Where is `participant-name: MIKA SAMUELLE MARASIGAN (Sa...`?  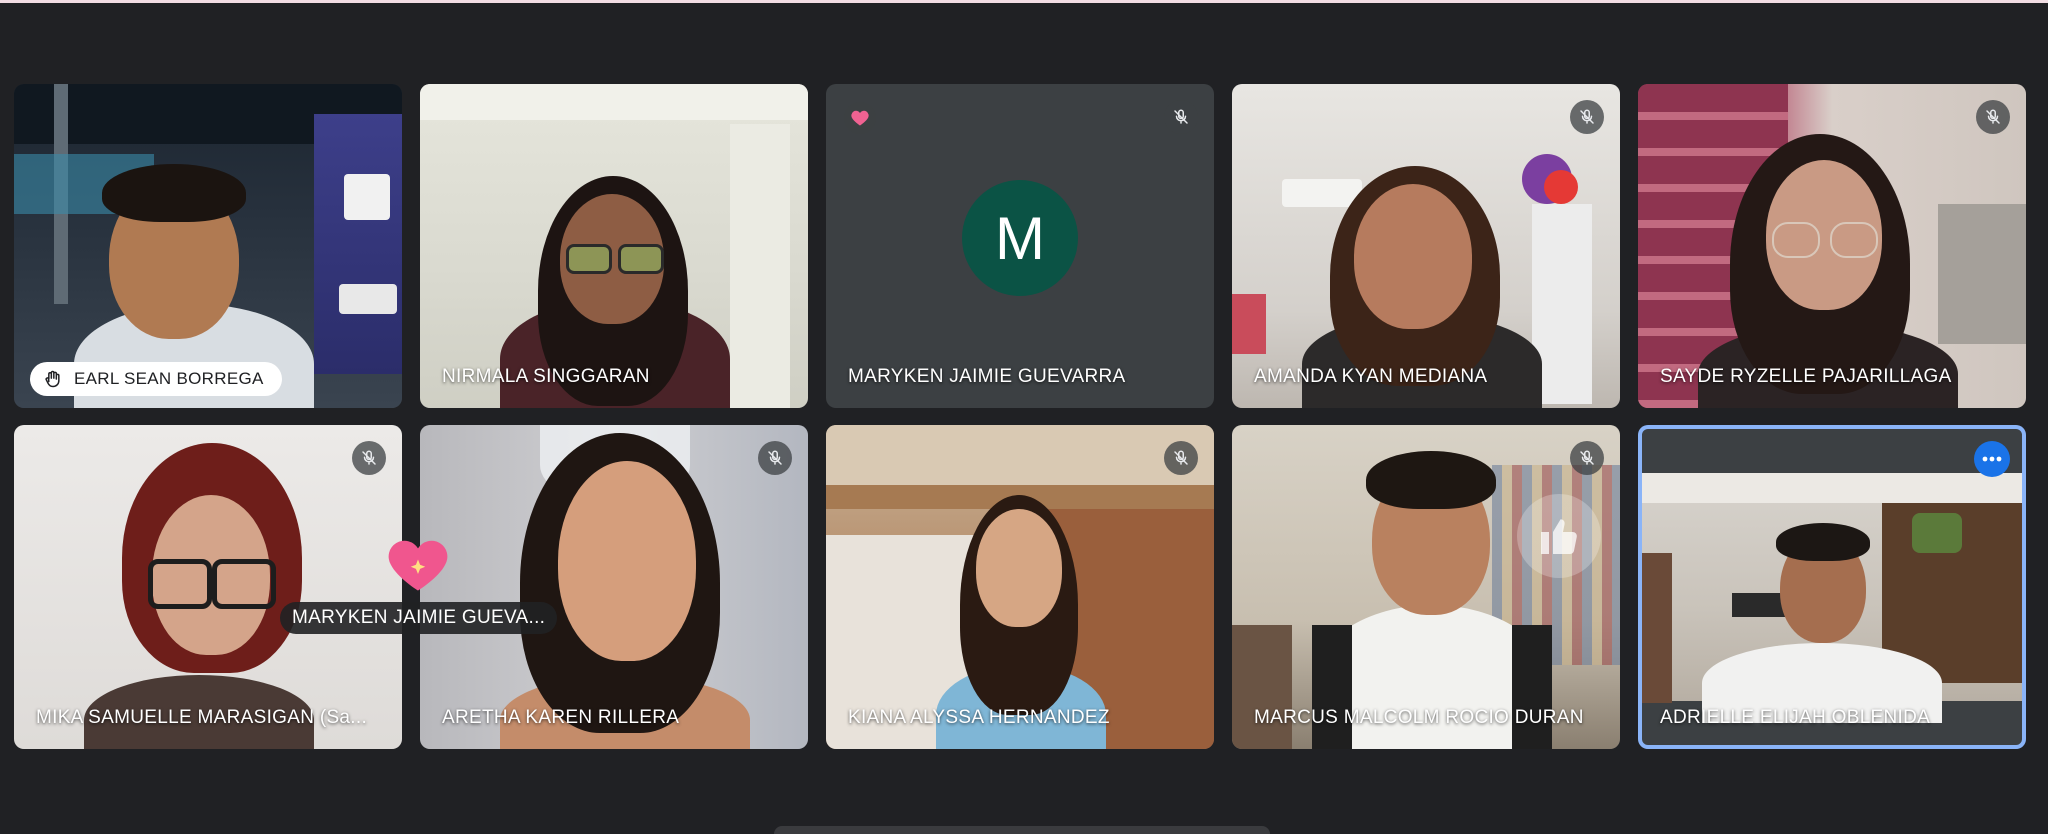 participant-name: MIKA SAMUELLE MARASIGAN (Sa... is located at coordinates (202, 717).